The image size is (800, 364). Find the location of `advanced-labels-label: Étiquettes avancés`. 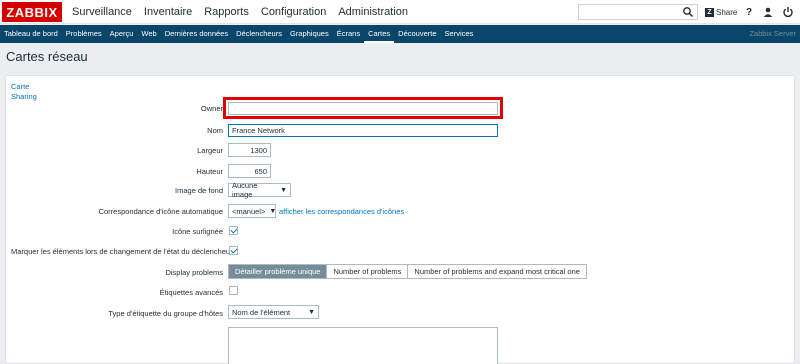

advanced-labels-label: Étiquettes avancés is located at coordinates (191, 292).